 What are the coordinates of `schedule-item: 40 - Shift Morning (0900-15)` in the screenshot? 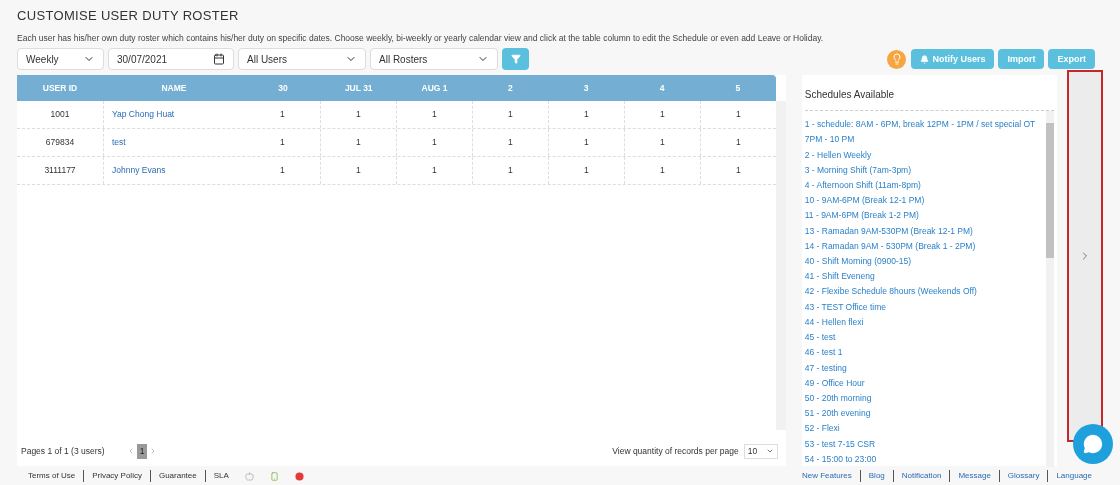 It's located at (925, 262).